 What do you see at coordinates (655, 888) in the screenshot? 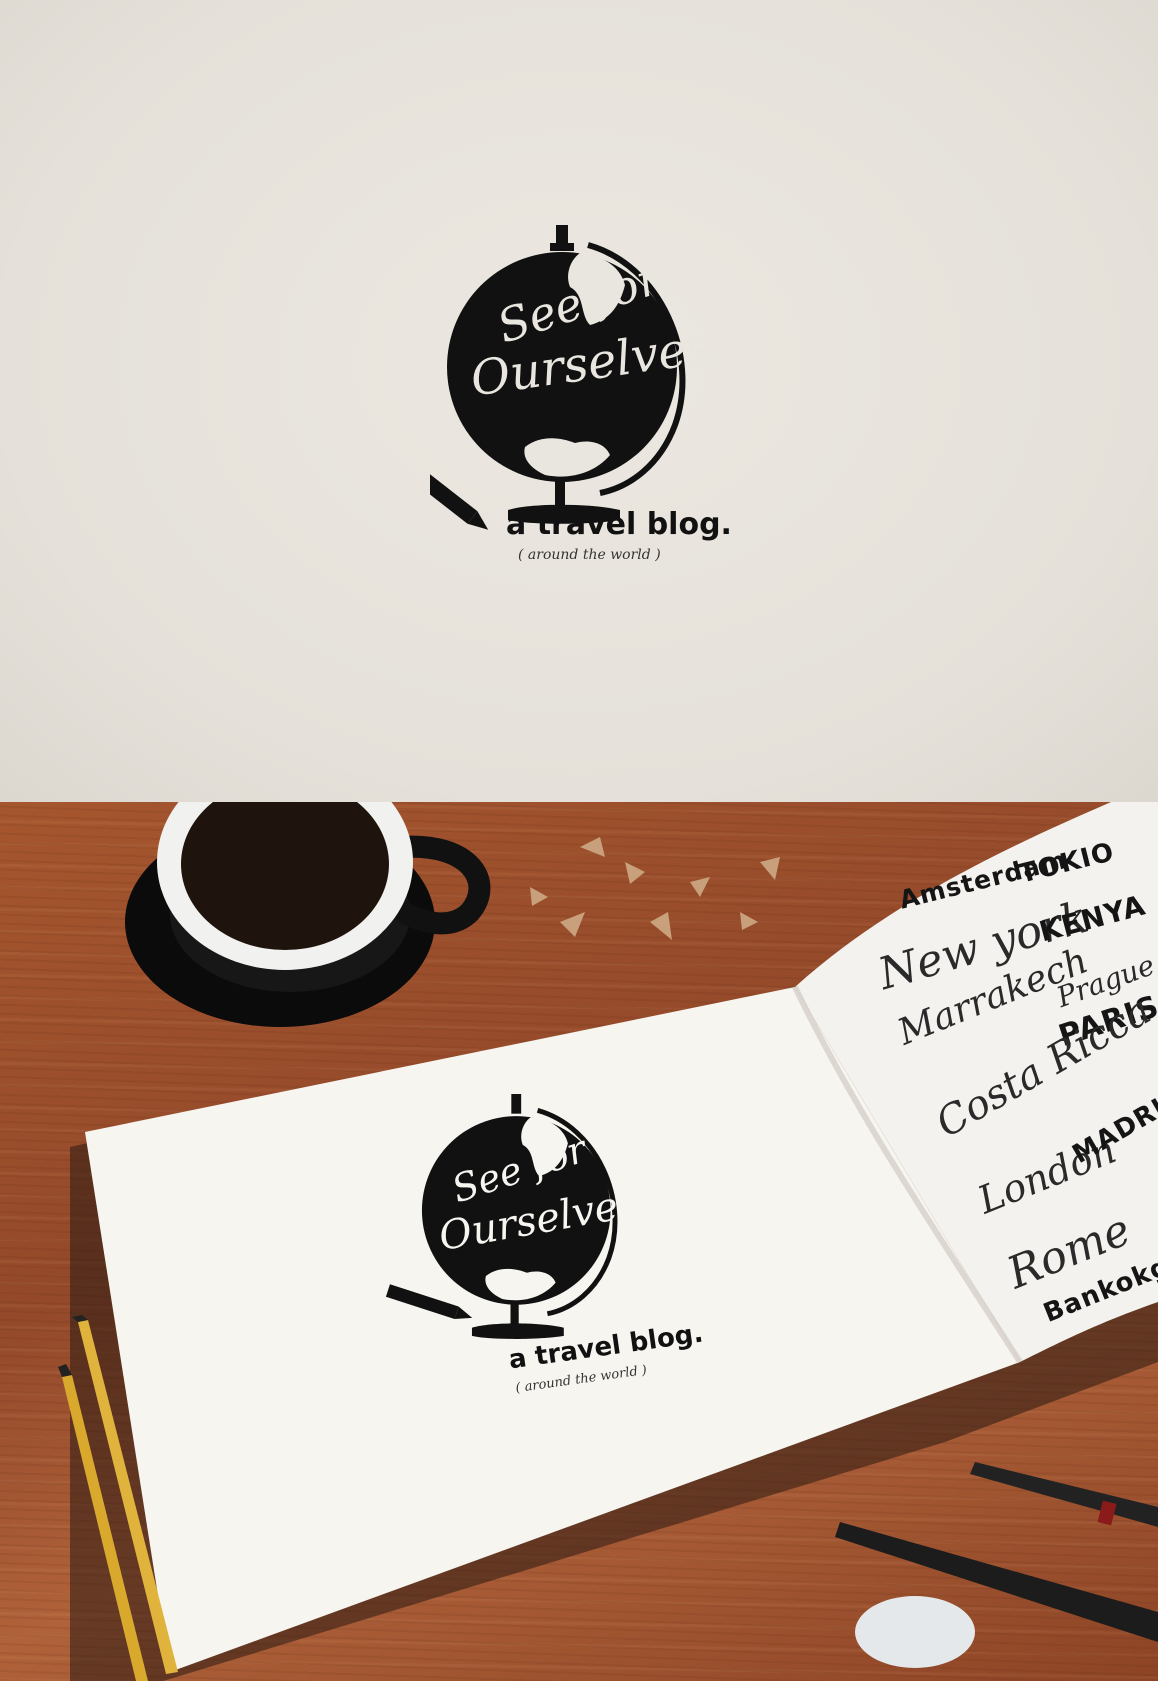
I see `pencil-shavings` at bounding box center [655, 888].